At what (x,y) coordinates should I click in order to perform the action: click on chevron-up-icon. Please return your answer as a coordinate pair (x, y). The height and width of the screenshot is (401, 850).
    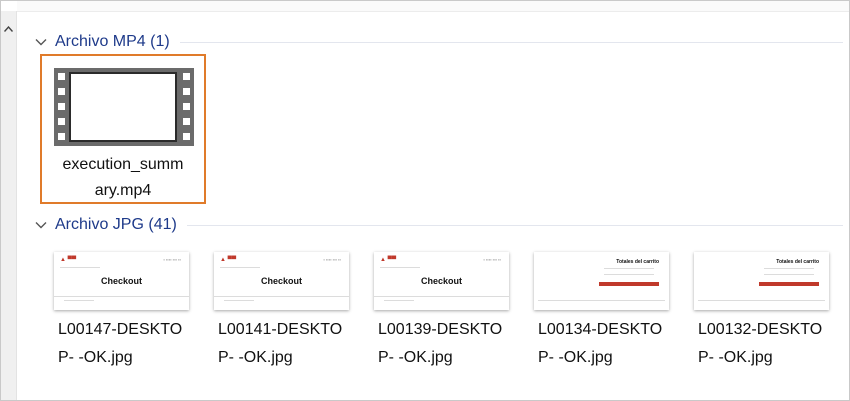
    Looking at the image, I should click on (8, 29).